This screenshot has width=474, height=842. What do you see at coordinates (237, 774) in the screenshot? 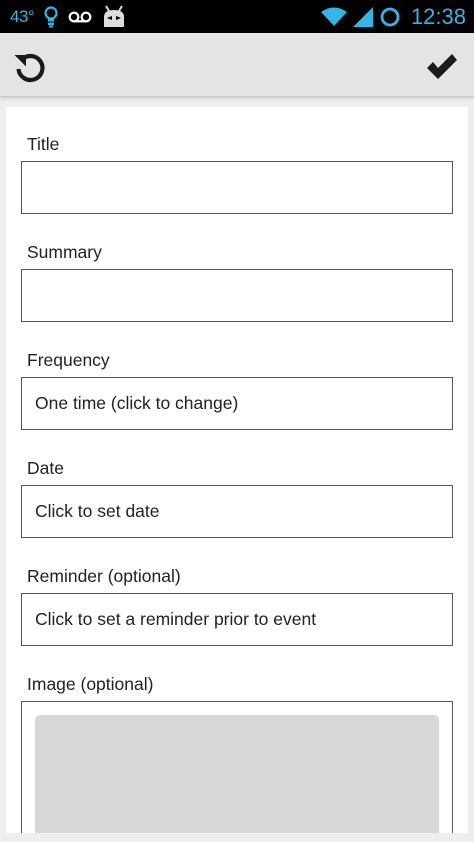
I see `image-placeholder` at bounding box center [237, 774].